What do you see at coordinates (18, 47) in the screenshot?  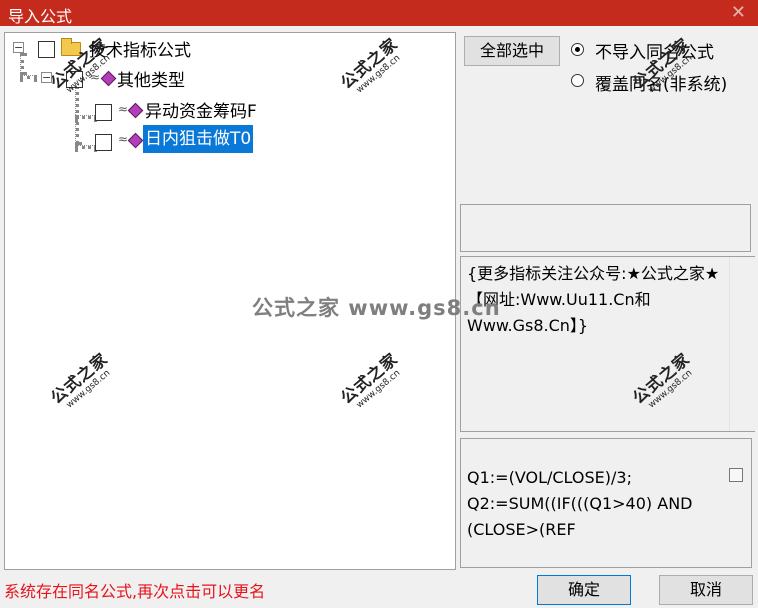 I see `root-expander: −` at bounding box center [18, 47].